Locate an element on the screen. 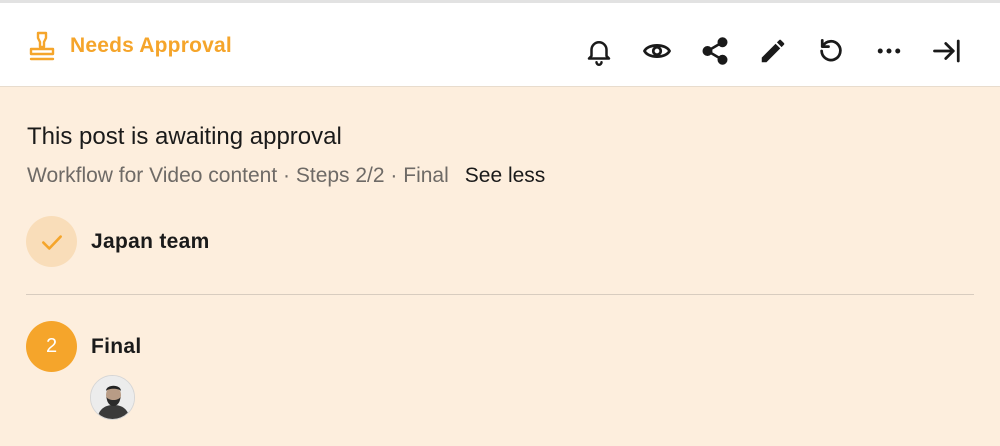 The height and width of the screenshot is (446, 1000). more-options-button is located at coordinates (889, 51).